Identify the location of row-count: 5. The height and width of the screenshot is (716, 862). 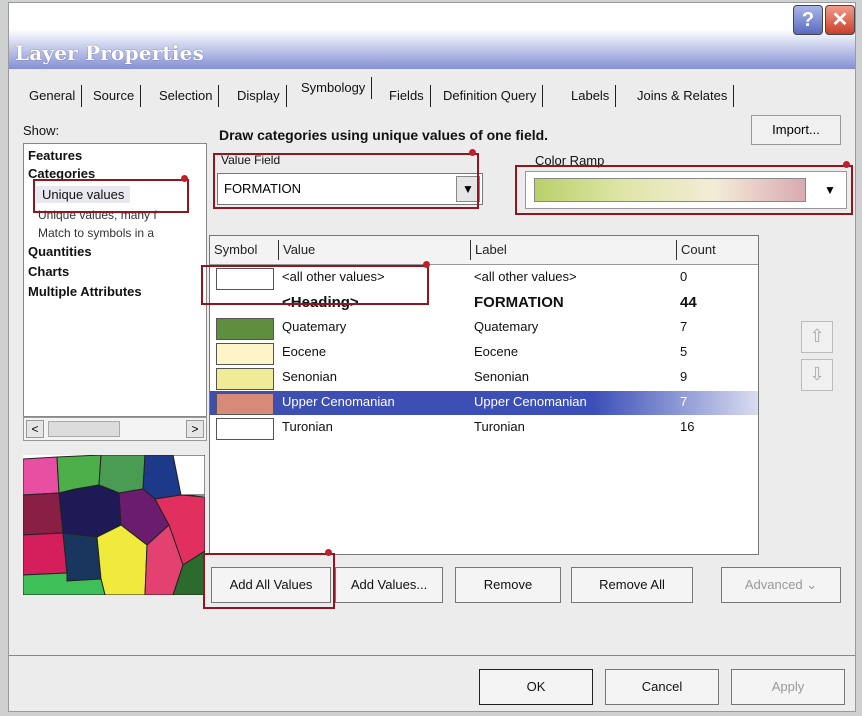
(684, 351).